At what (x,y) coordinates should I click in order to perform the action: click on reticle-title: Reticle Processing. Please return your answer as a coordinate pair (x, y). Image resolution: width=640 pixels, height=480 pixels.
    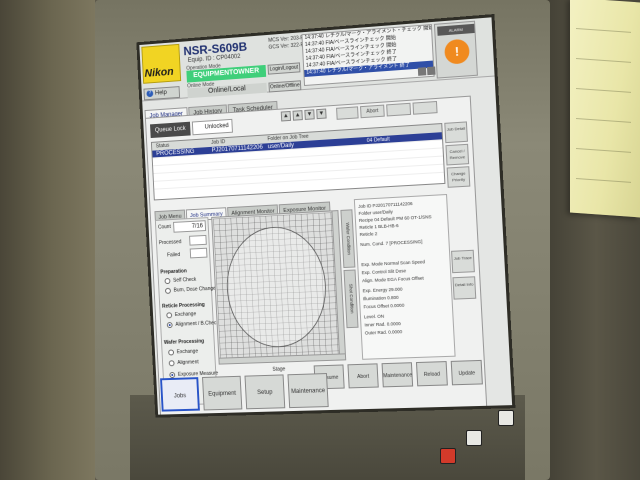
    Looking at the image, I should click on (183, 306).